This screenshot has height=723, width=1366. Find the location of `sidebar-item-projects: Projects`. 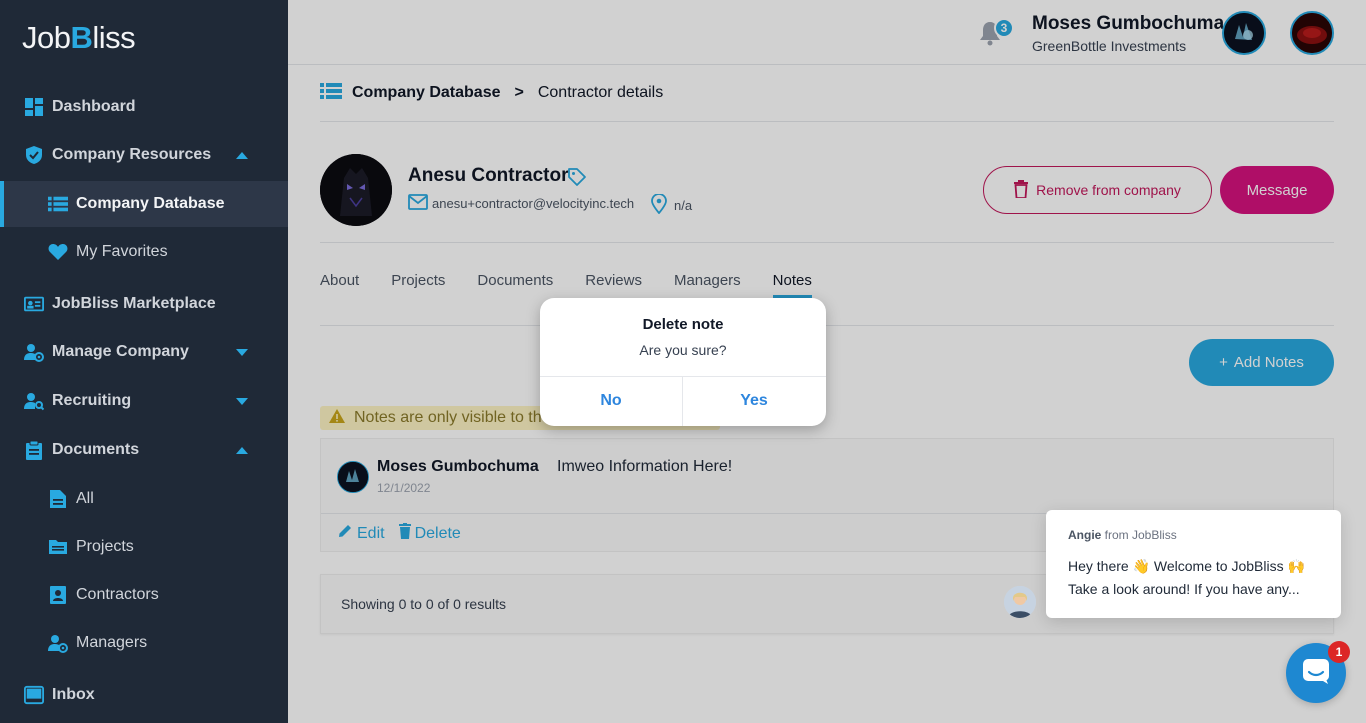

sidebar-item-projects: Projects is located at coordinates (144, 547).